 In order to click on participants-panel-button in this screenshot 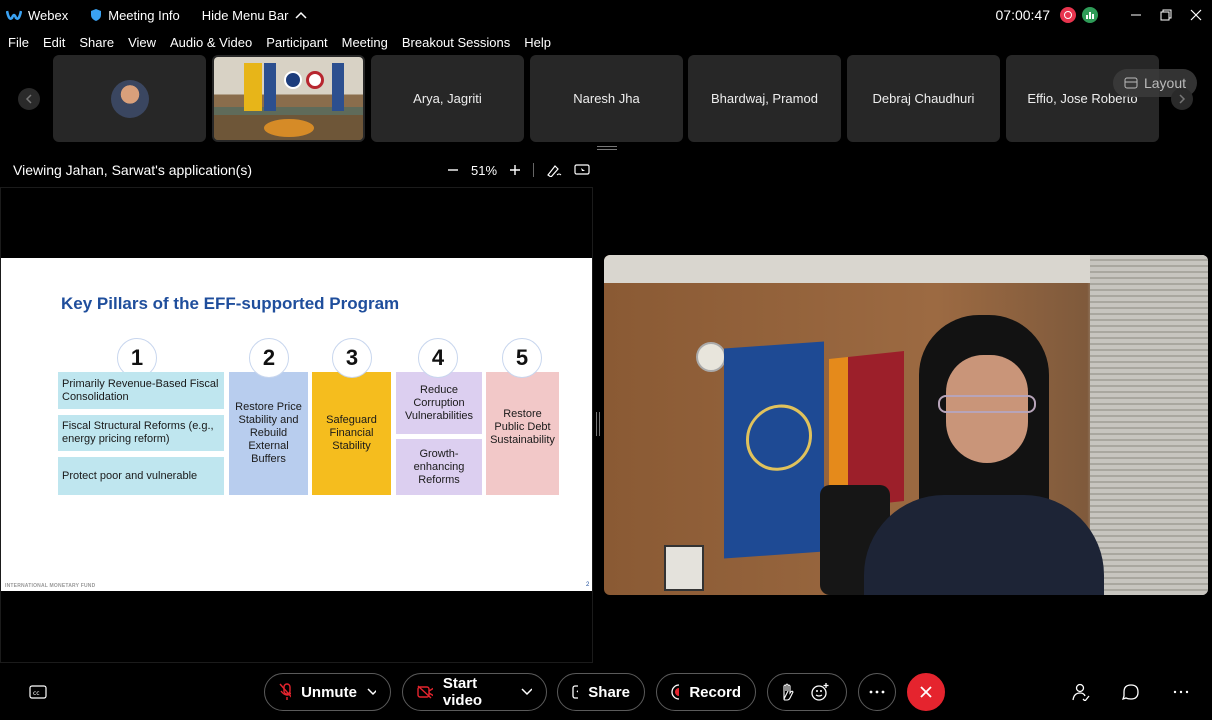, I will do `click(1081, 692)`.